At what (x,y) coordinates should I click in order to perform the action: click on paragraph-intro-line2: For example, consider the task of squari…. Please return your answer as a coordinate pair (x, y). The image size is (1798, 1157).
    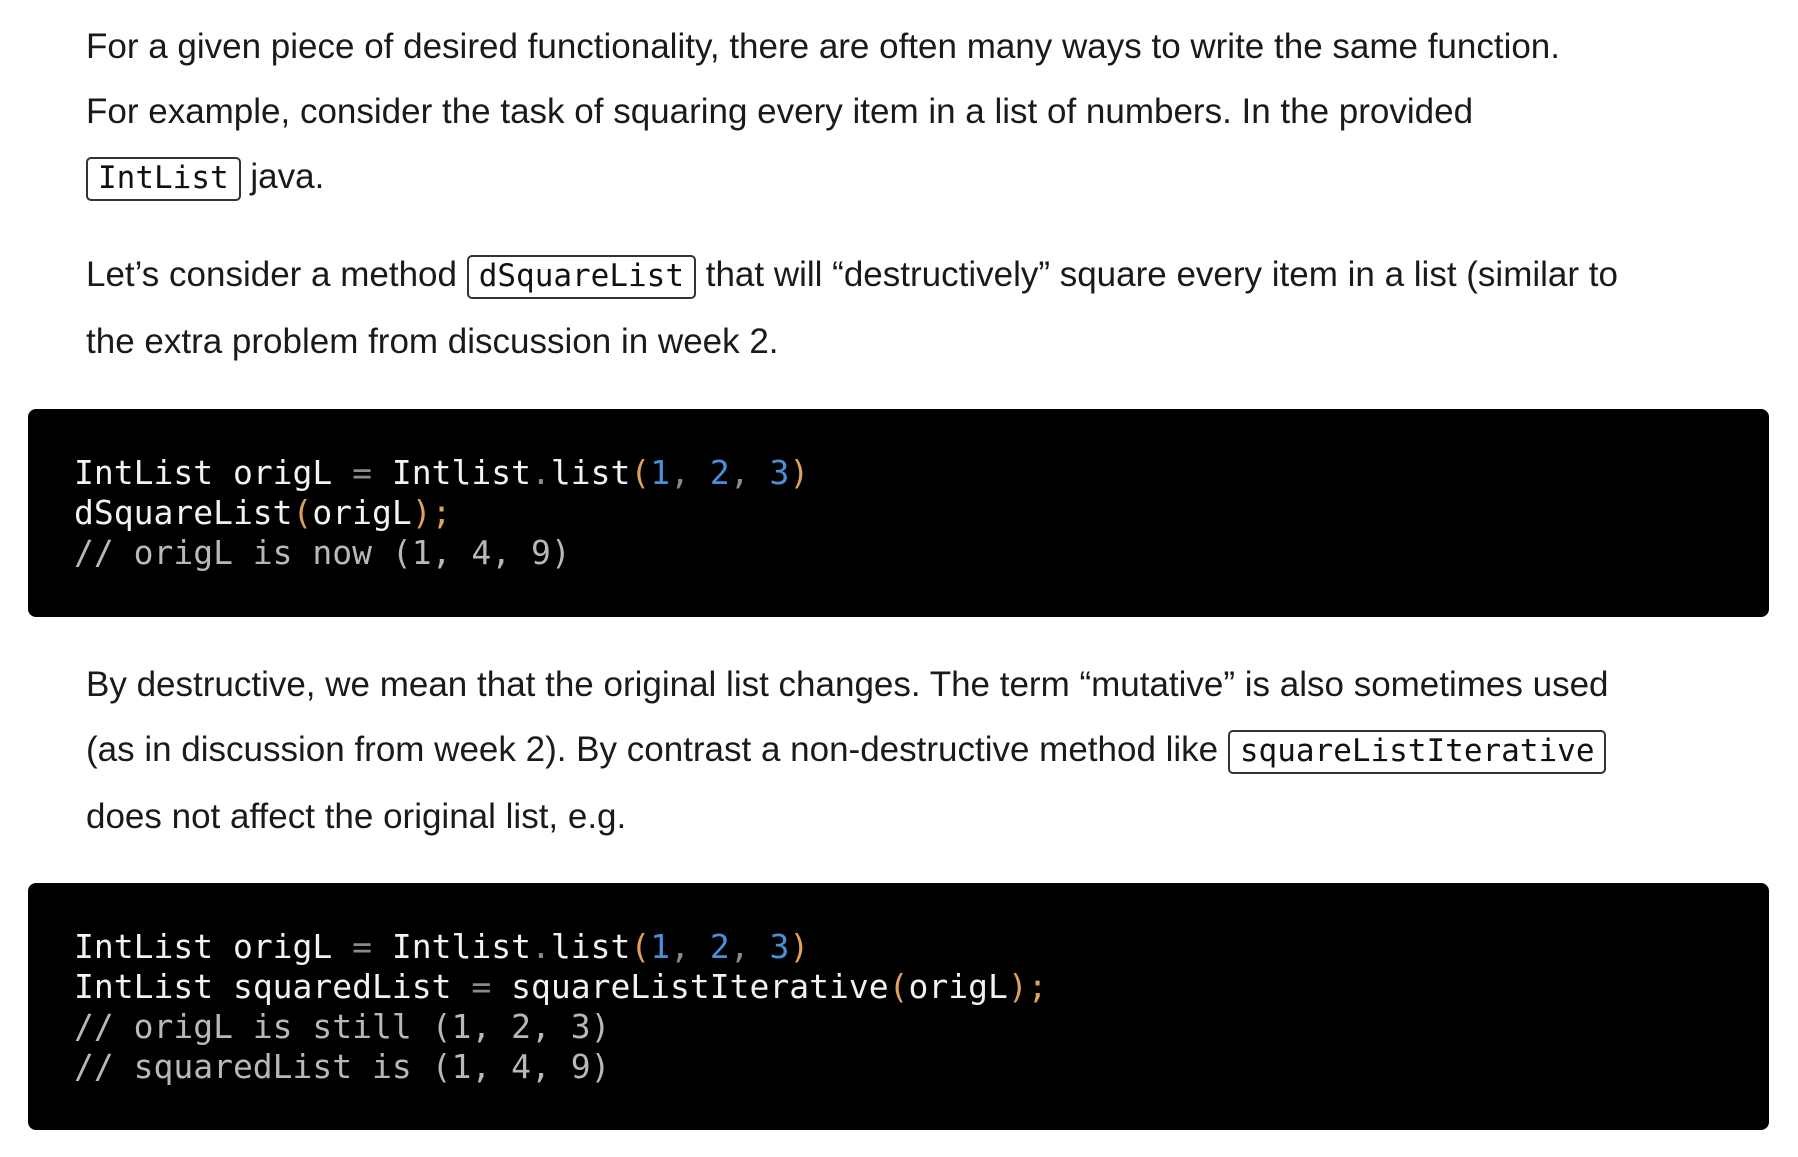
    Looking at the image, I should click on (780, 111).